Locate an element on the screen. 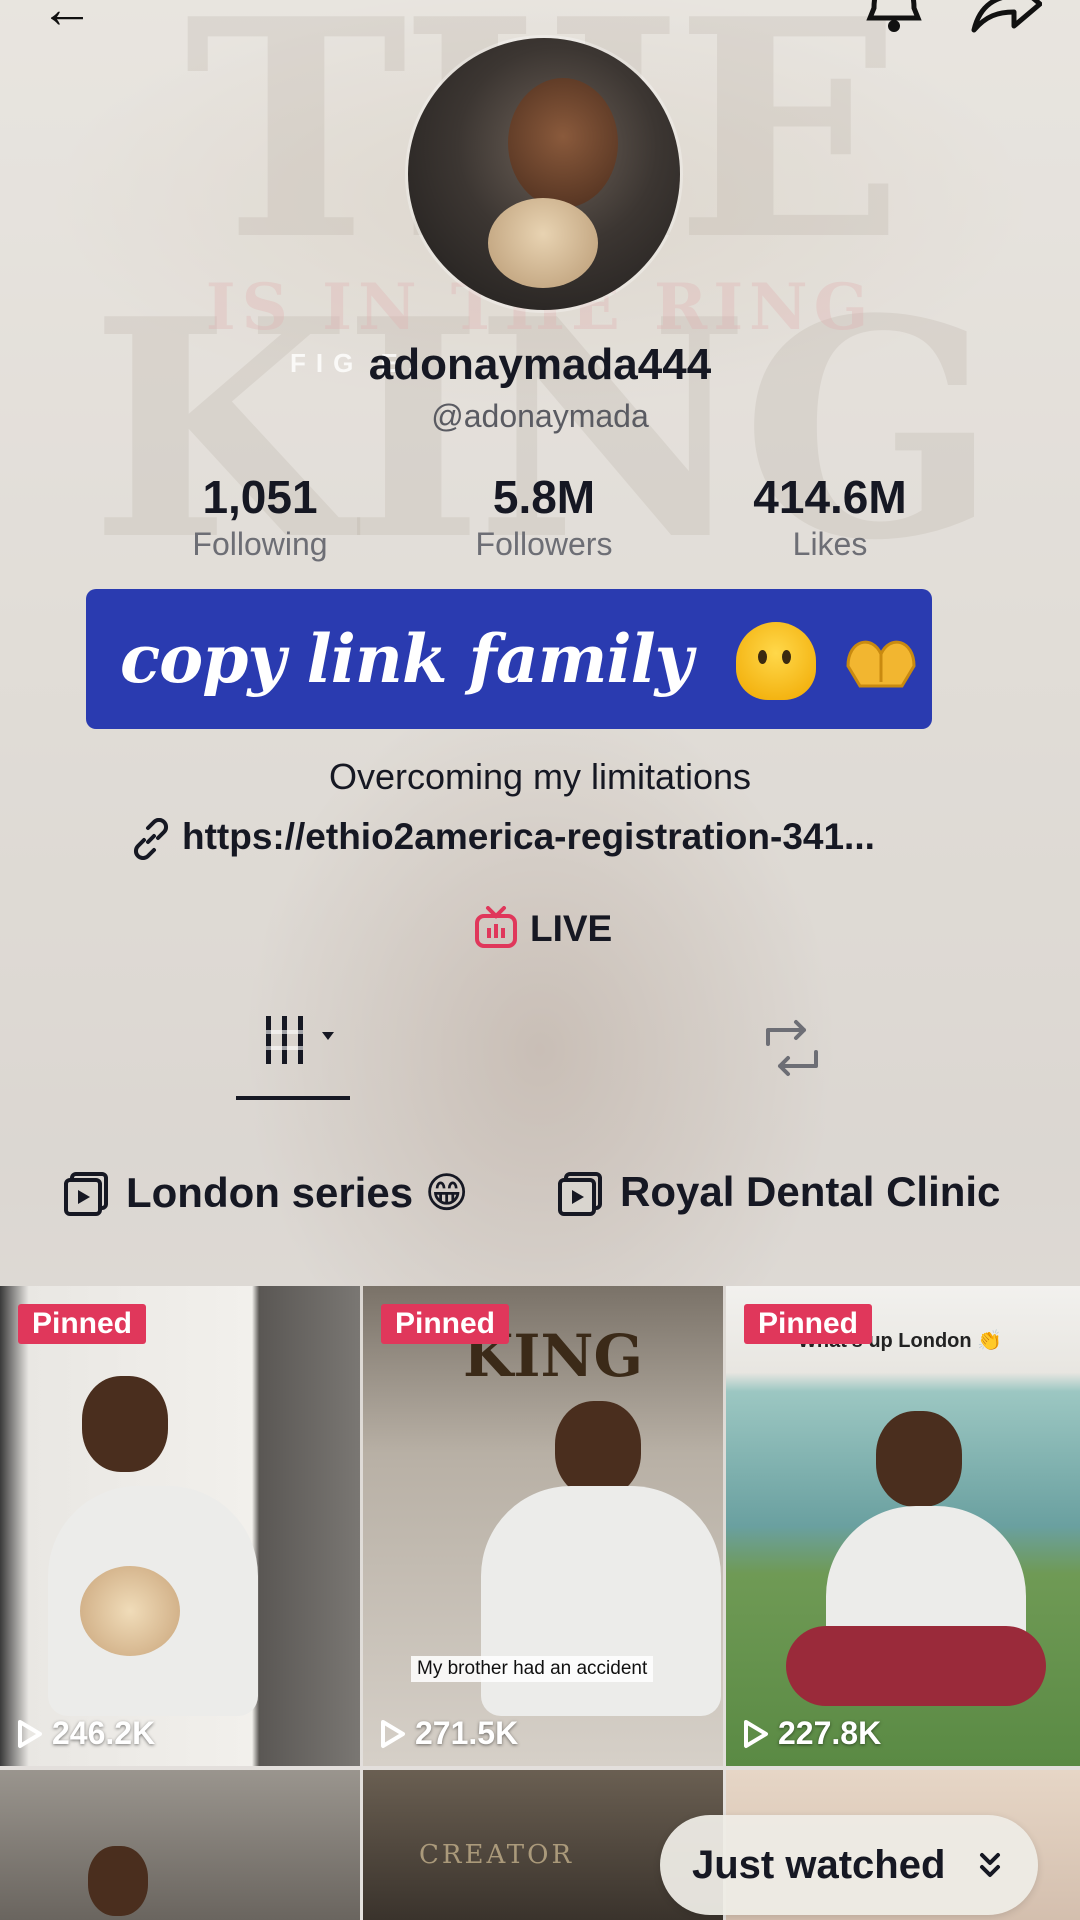  stat-value: 414.6M is located at coordinates (830, 497).